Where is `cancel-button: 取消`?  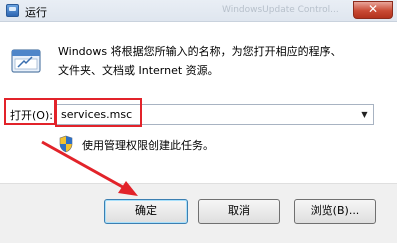 cancel-button: 取消 is located at coordinates (239, 211).